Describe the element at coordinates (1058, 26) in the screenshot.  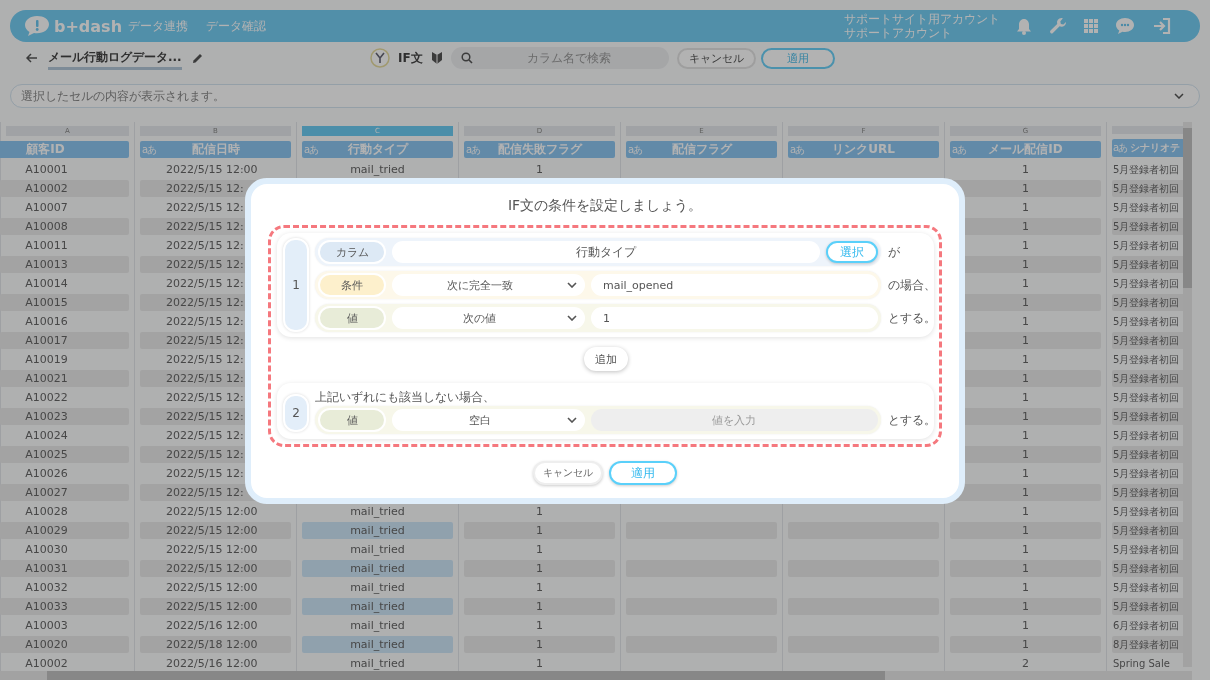
I see `wrench-icon` at that location.